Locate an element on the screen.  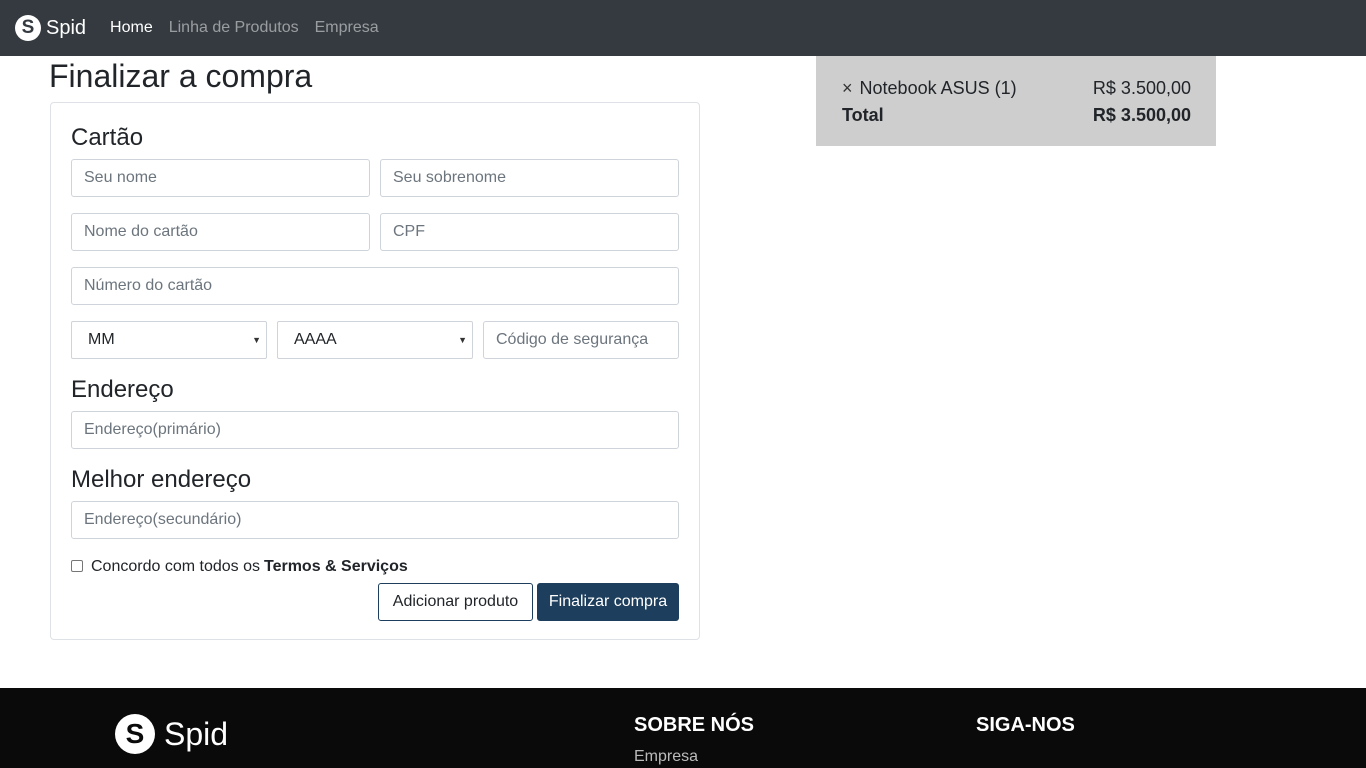
brand-name: Spid is located at coordinates (66, 27).